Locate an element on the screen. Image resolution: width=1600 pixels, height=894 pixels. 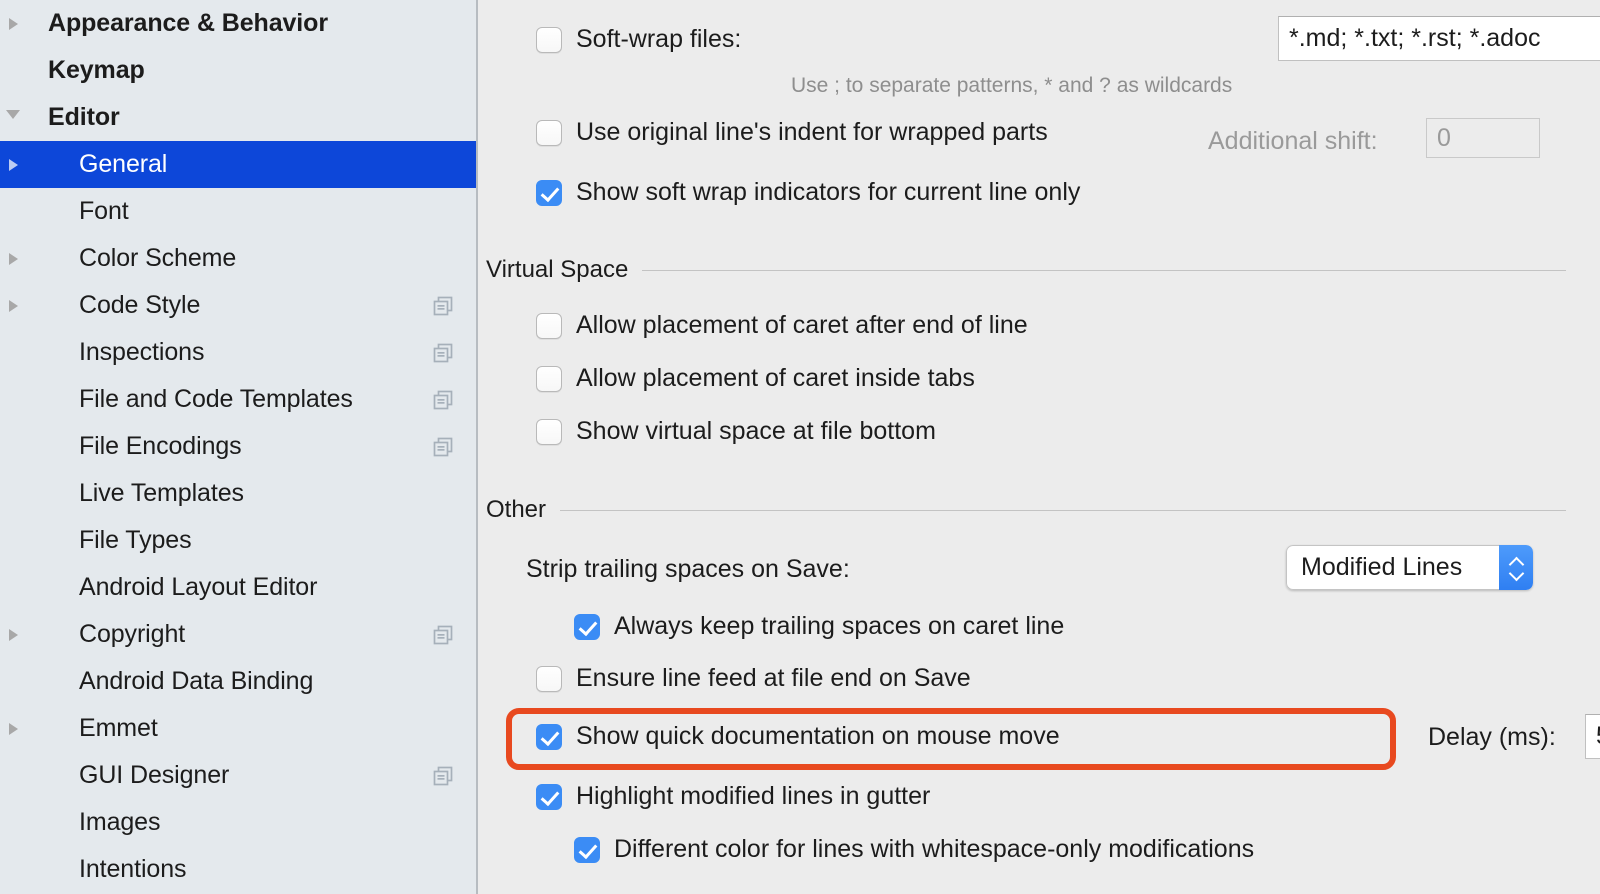
sidebar-item-label: Images is located at coordinates (120, 822).